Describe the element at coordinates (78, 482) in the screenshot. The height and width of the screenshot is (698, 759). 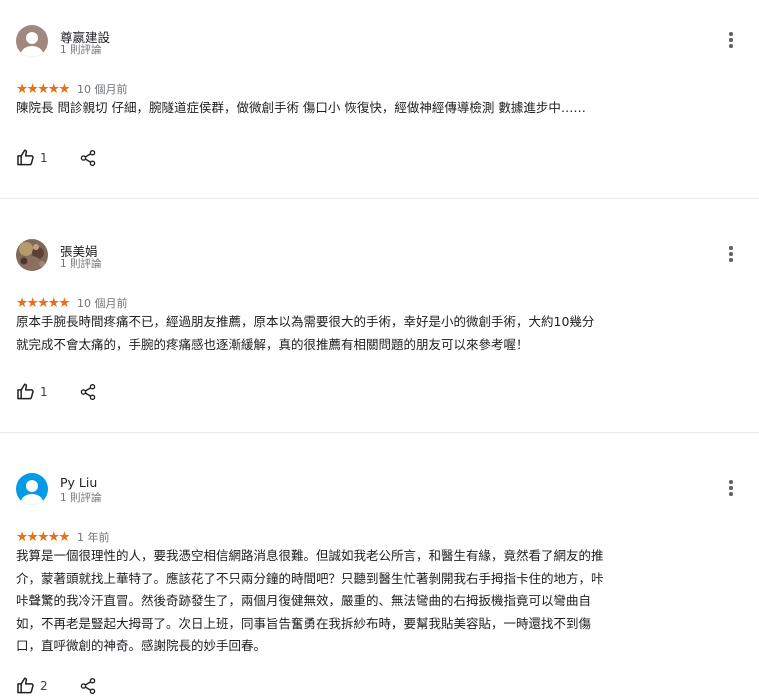
I see `reviewer-name: Py Liu` at that location.